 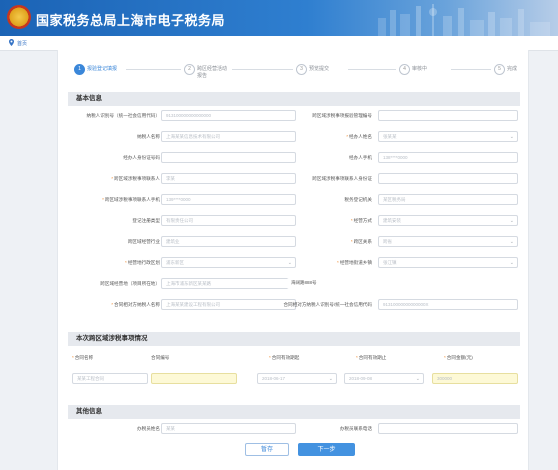 What do you see at coordinates (293, 74) in the screenshot?
I see `progress-steps: 1 报验登记填报 2 跨区经营活动报告 3 预览提交 4 审核中 5 完成` at bounding box center [293, 74].